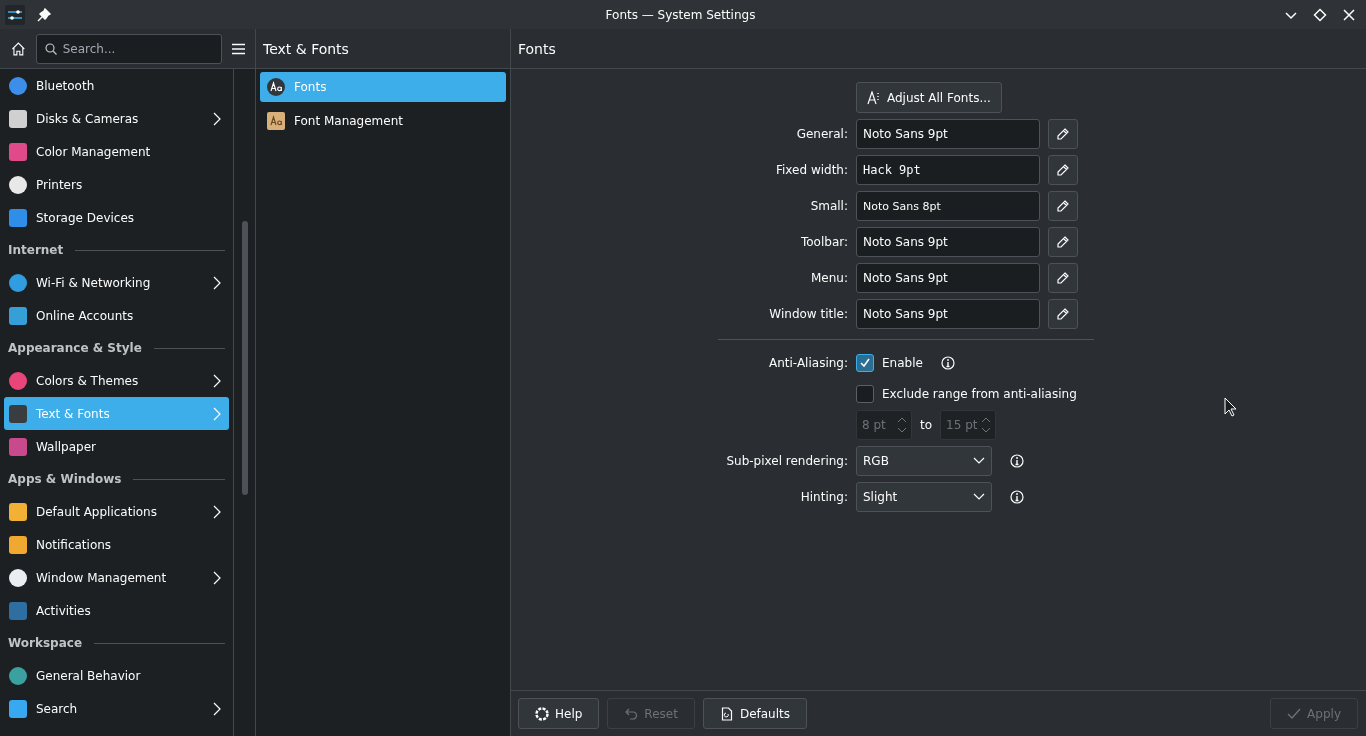 This screenshot has height=736, width=1366. Describe the element at coordinates (874, 97) in the screenshot. I see `font-size-icon` at that location.